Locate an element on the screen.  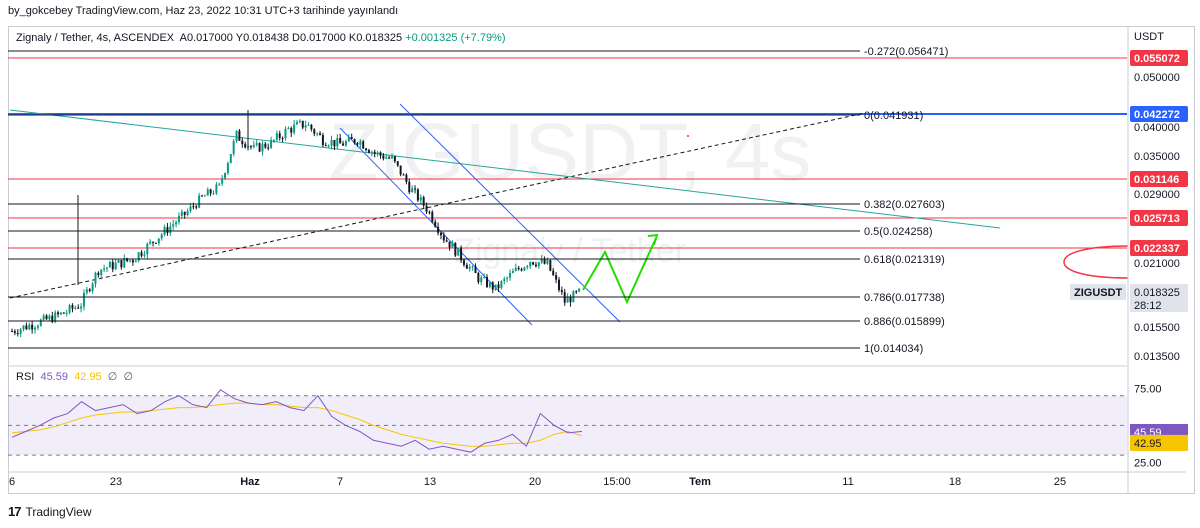
bar-countdown: 28:12 is located at coordinates (1148, 306).